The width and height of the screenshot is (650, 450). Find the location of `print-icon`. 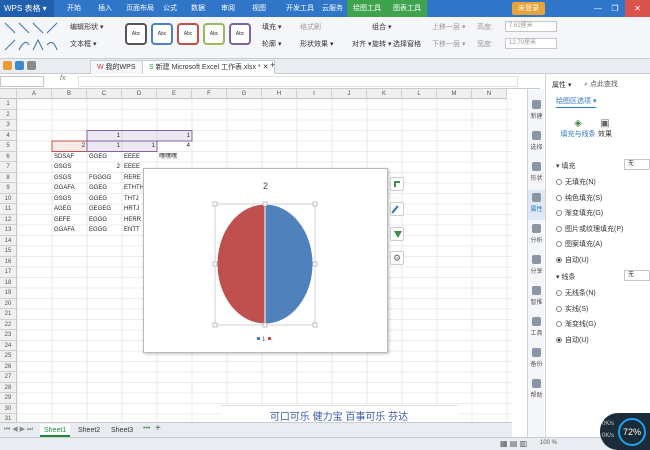

print-icon is located at coordinates (31, 65).